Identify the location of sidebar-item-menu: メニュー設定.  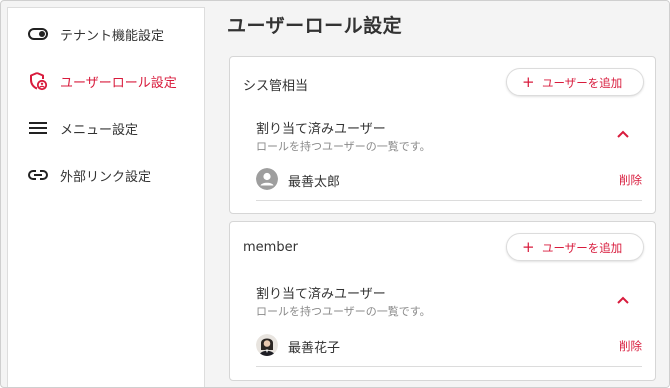
(106, 128).